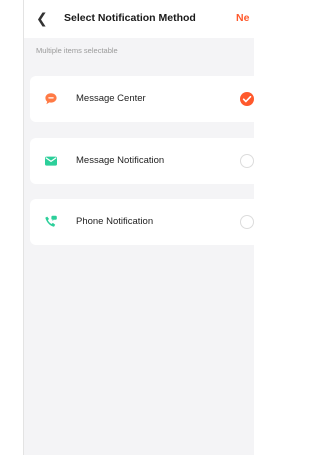 The image size is (320, 455). Describe the element at coordinates (115, 221) in the screenshot. I see `option-label: Phone Notification` at that location.